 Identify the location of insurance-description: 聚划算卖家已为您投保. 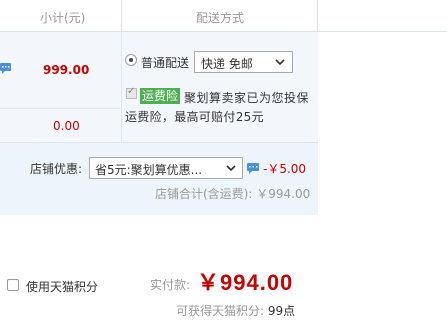
(247, 98).